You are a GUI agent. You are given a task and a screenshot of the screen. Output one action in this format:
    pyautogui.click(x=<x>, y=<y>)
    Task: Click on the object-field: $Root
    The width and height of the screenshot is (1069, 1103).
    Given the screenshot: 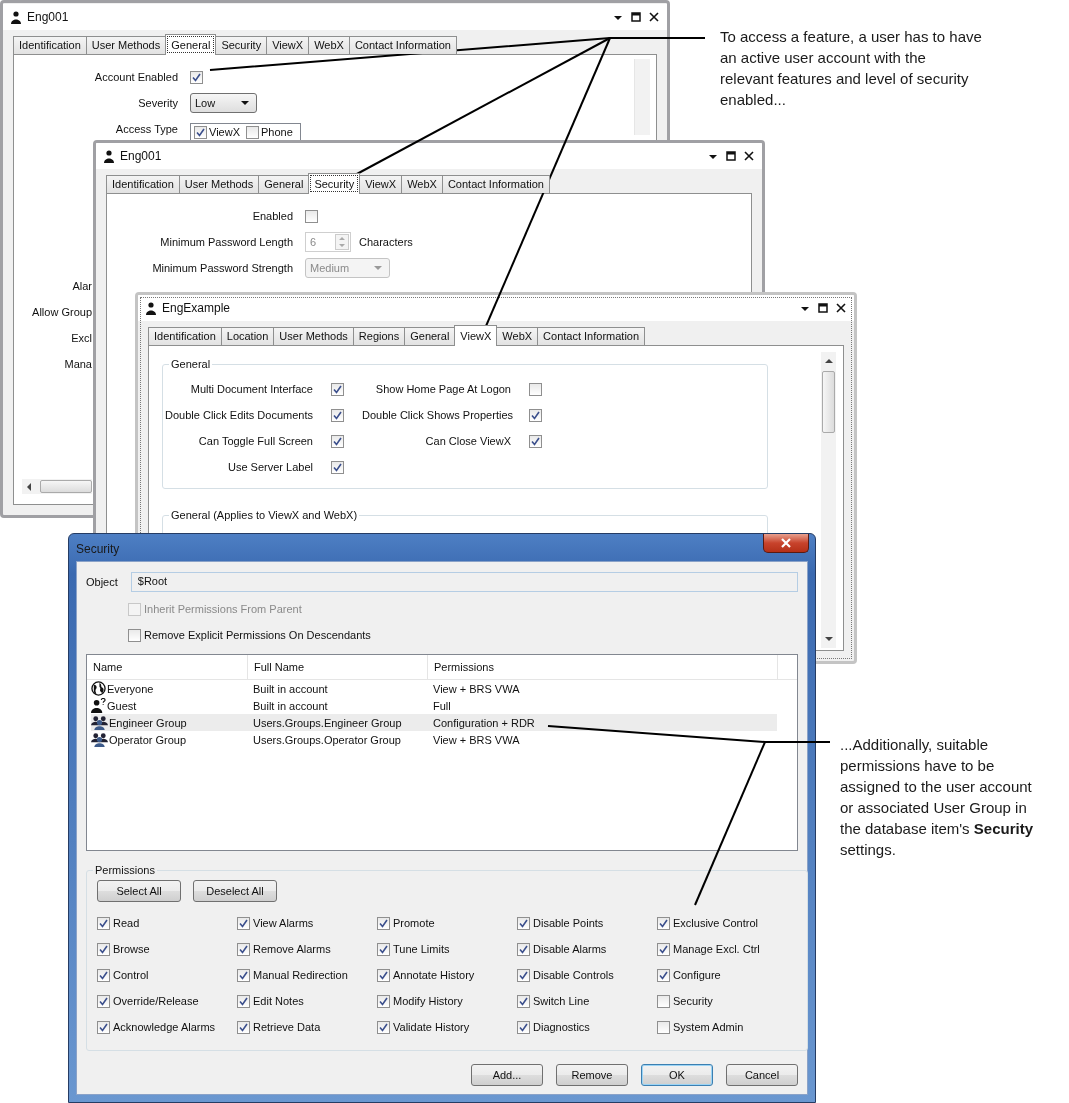 What is the action you would take?
    pyautogui.click(x=464, y=582)
    